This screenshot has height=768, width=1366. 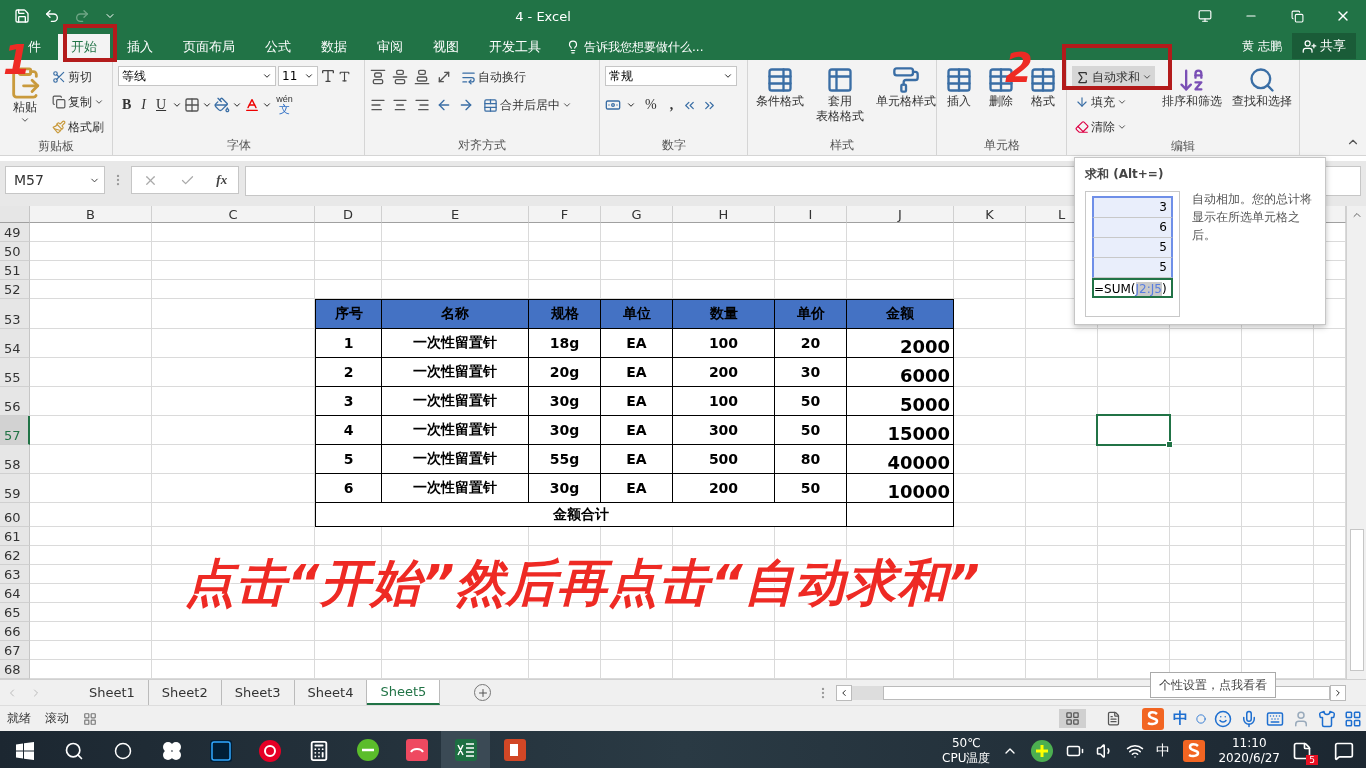 What do you see at coordinates (15, 488) in the screenshot?
I see `row-header: 59` at bounding box center [15, 488].